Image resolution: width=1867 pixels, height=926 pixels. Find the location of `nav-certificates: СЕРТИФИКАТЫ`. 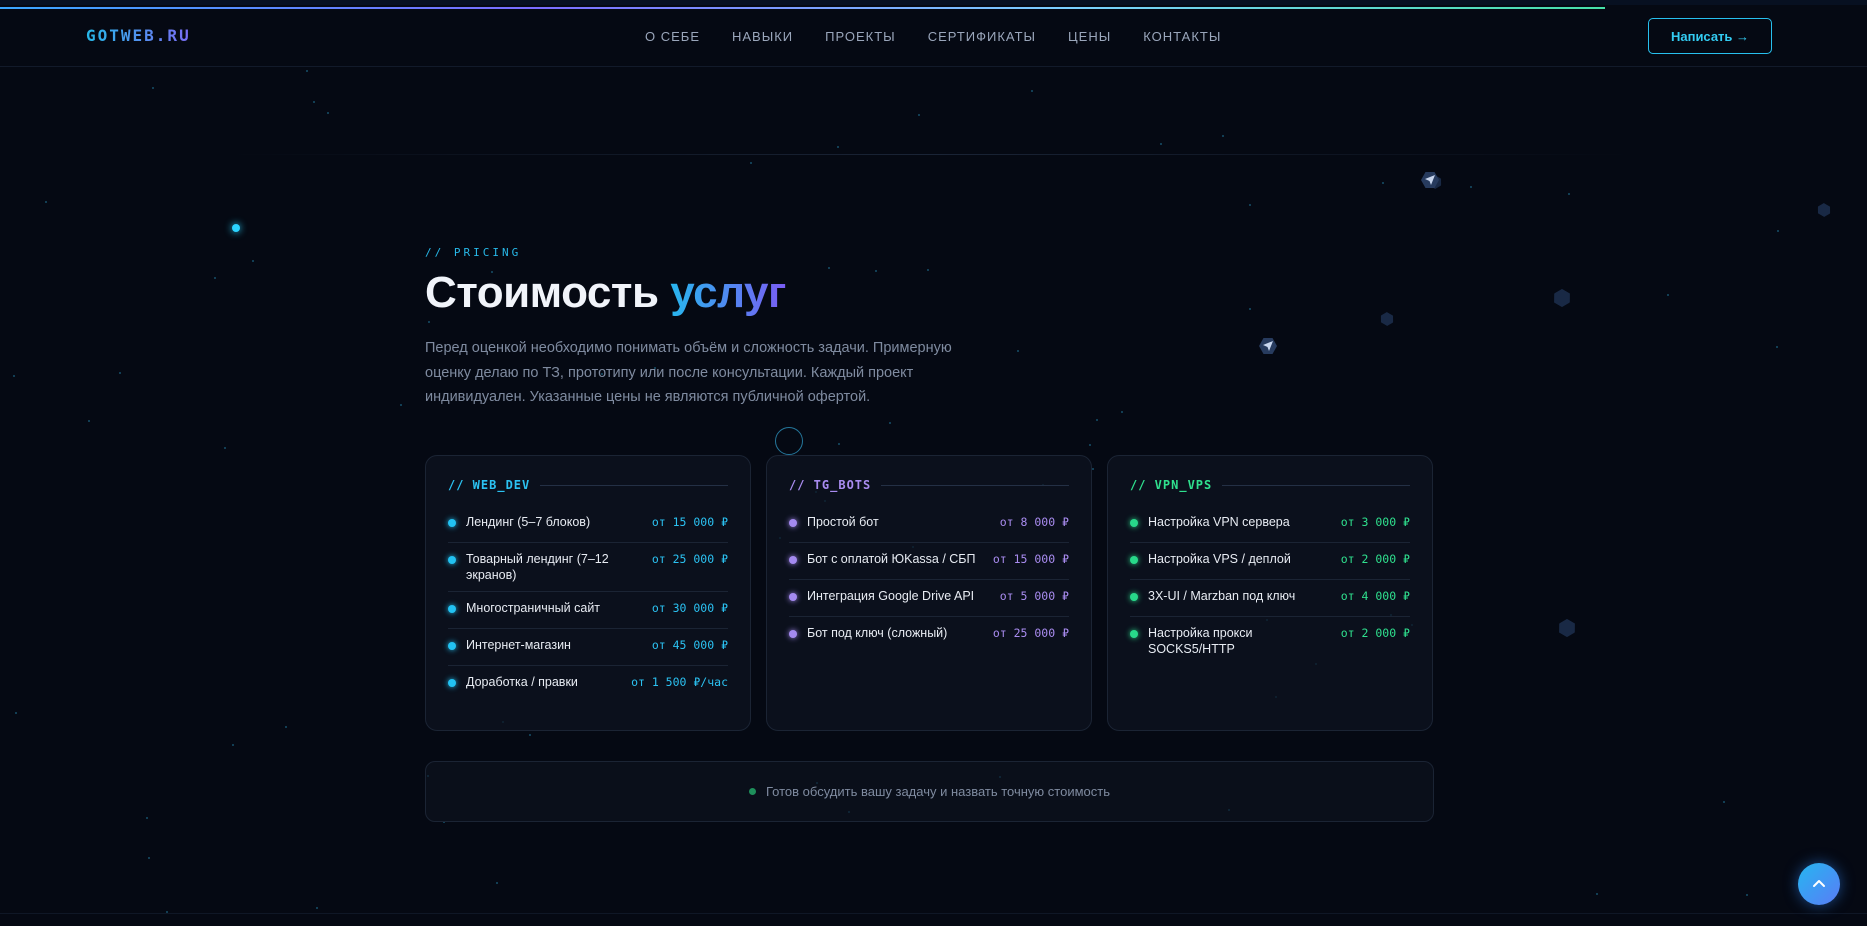

nav-certificates: СЕРТИФИКАТЫ is located at coordinates (982, 36).